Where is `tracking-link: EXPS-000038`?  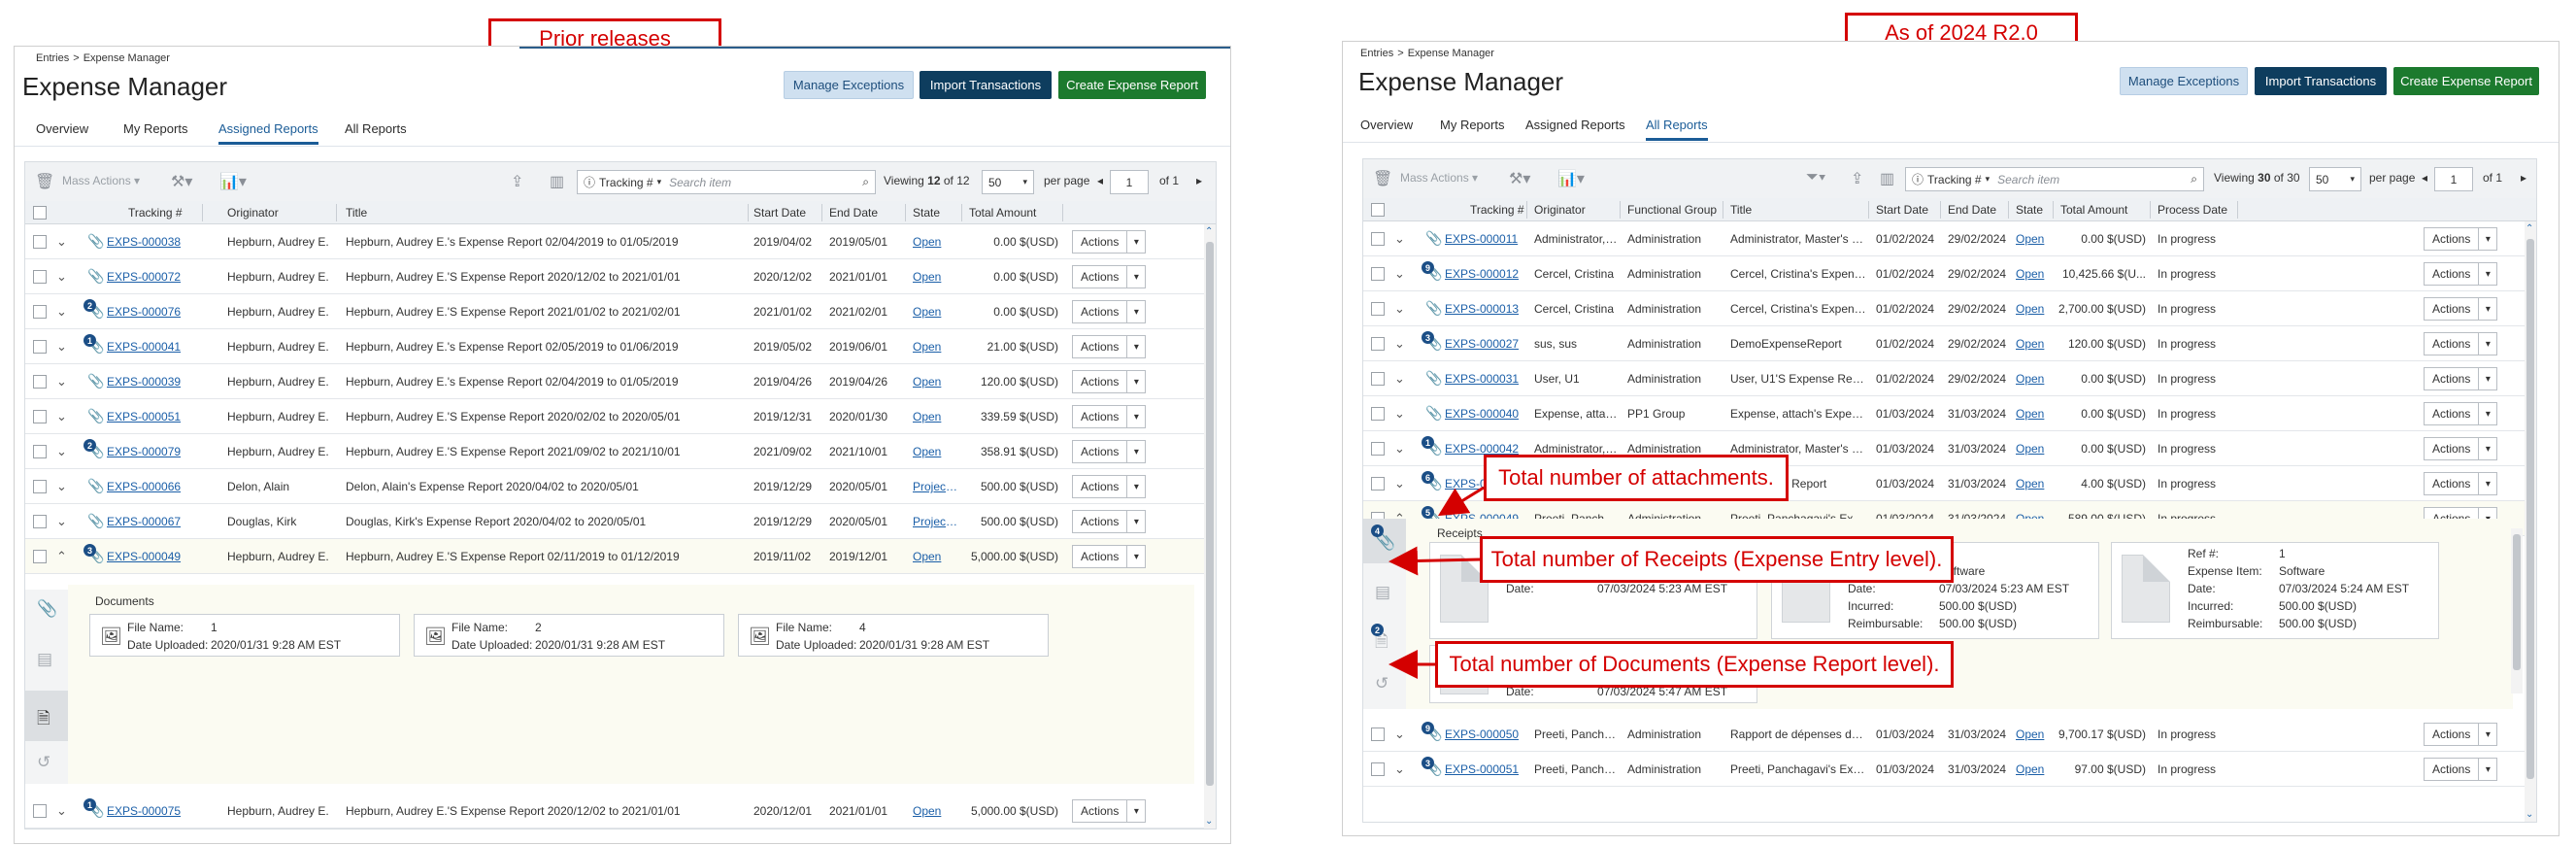
tracking-link: EXPS-000038 is located at coordinates (153, 242).